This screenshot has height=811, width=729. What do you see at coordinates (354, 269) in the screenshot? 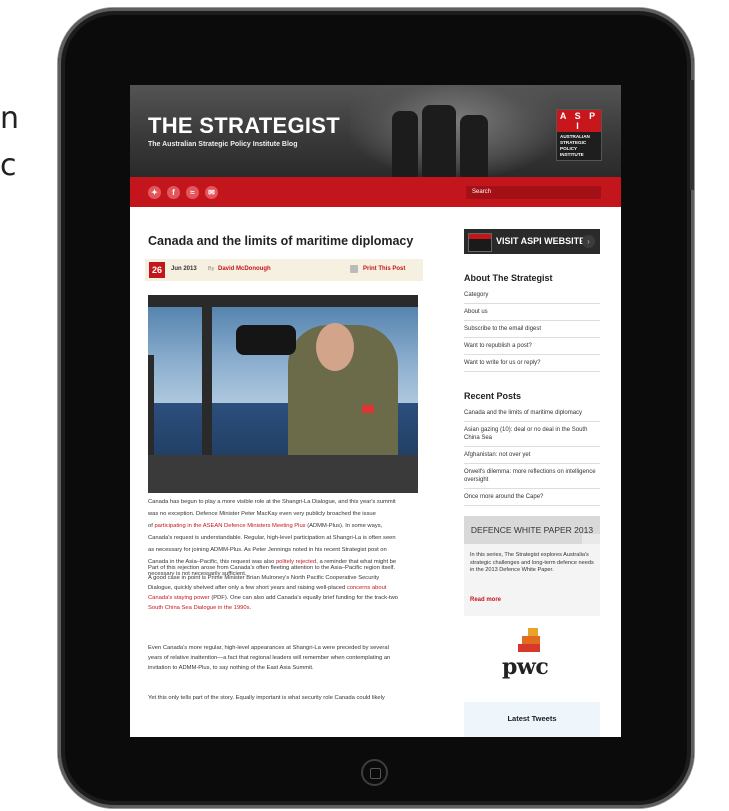
I see `printer-icon` at bounding box center [354, 269].